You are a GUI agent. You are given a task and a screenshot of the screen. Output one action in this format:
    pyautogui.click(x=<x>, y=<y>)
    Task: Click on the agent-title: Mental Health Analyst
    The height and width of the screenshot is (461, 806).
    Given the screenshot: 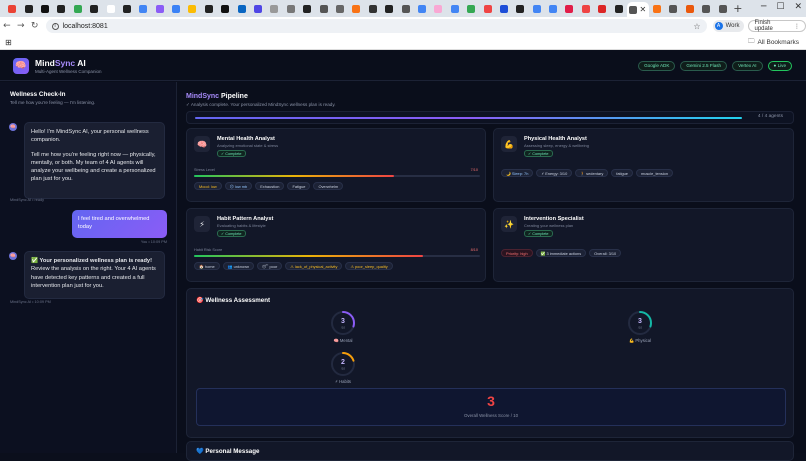 What is the action you would take?
    pyautogui.click(x=246, y=139)
    